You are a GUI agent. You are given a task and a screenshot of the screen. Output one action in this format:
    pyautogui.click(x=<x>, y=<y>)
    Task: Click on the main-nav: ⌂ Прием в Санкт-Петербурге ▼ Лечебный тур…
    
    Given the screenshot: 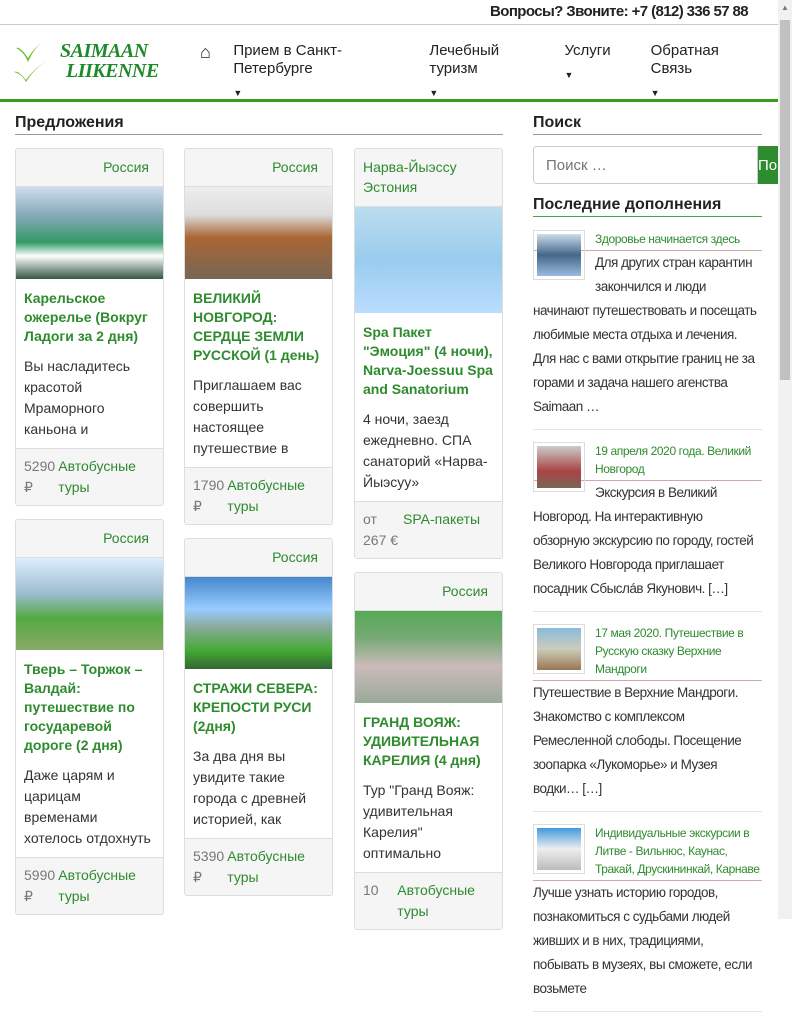 What is the action you would take?
    pyautogui.click(x=489, y=72)
    